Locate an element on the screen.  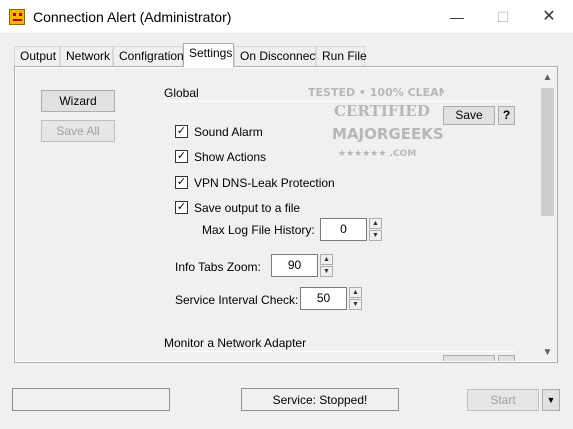
start-button: Start is located at coordinates (503, 400).